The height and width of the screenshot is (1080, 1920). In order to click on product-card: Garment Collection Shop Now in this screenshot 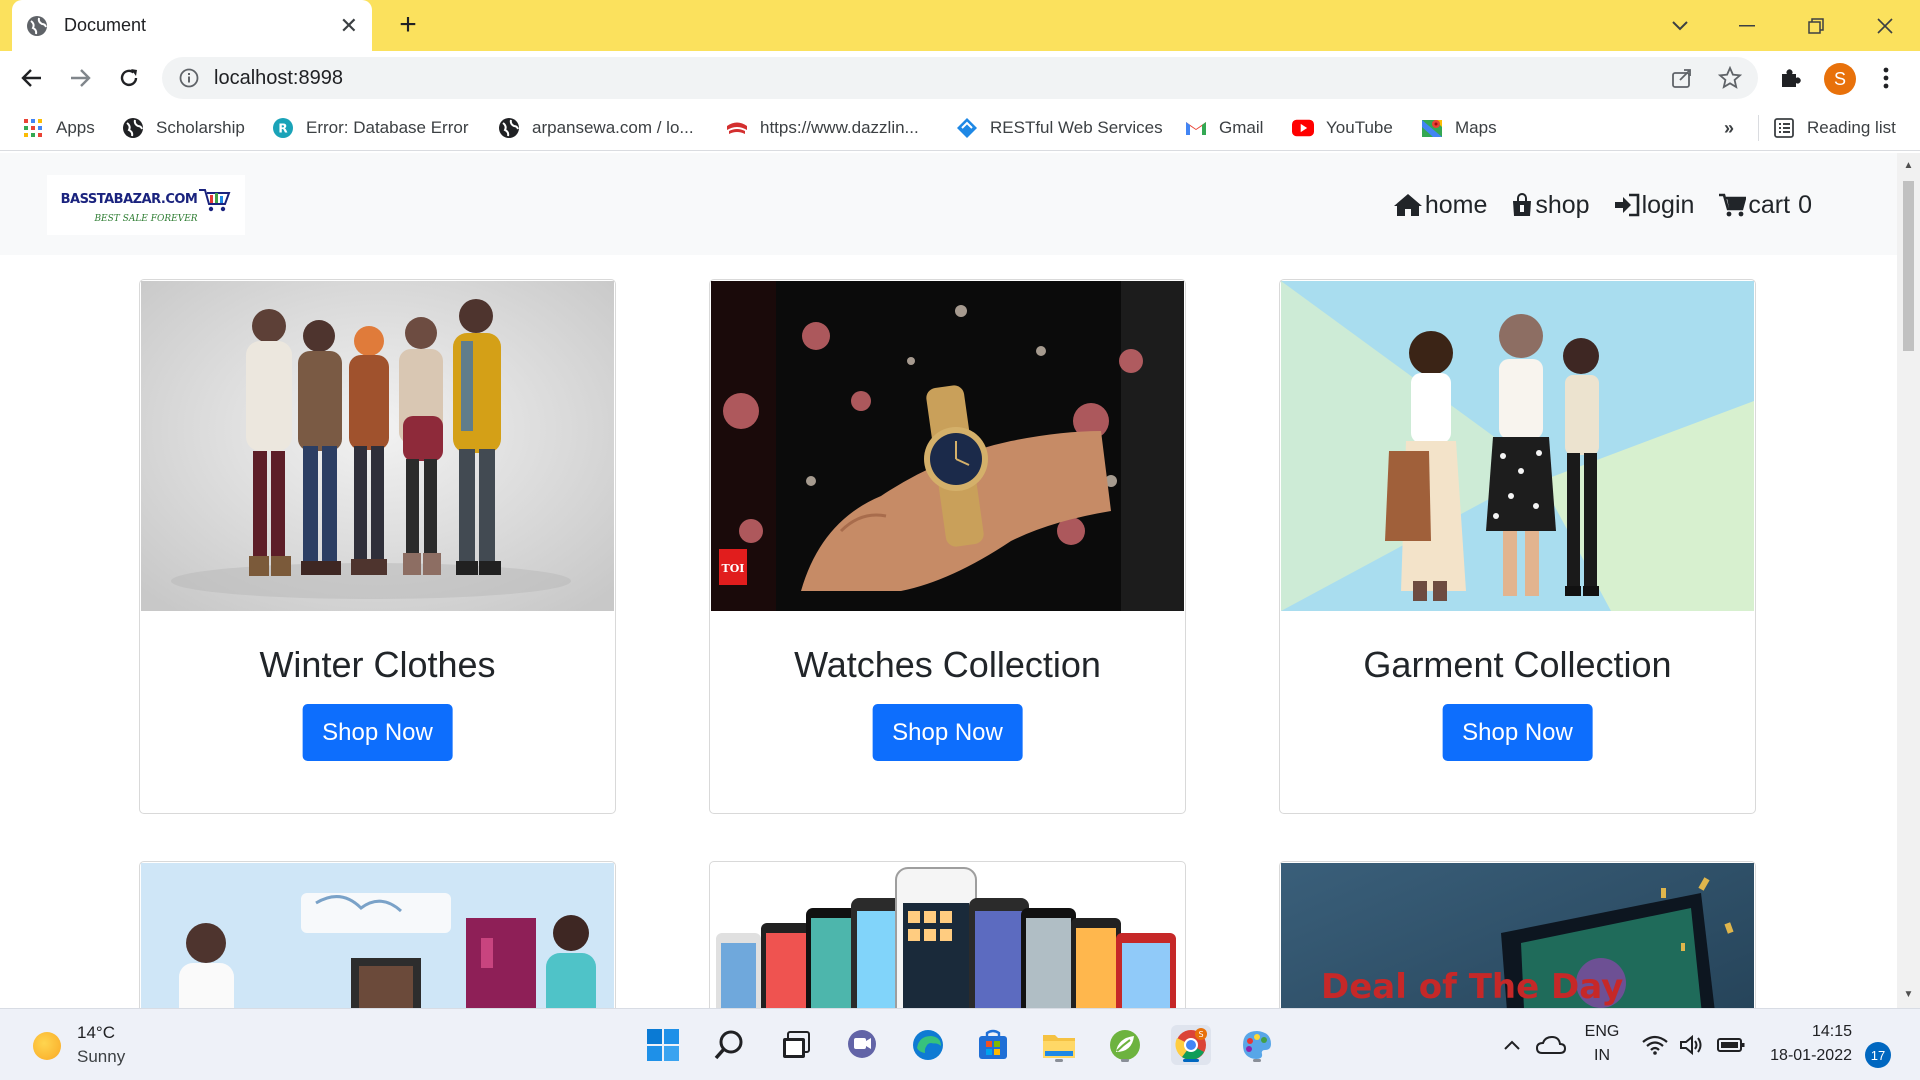, I will do `click(1517, 546)`.